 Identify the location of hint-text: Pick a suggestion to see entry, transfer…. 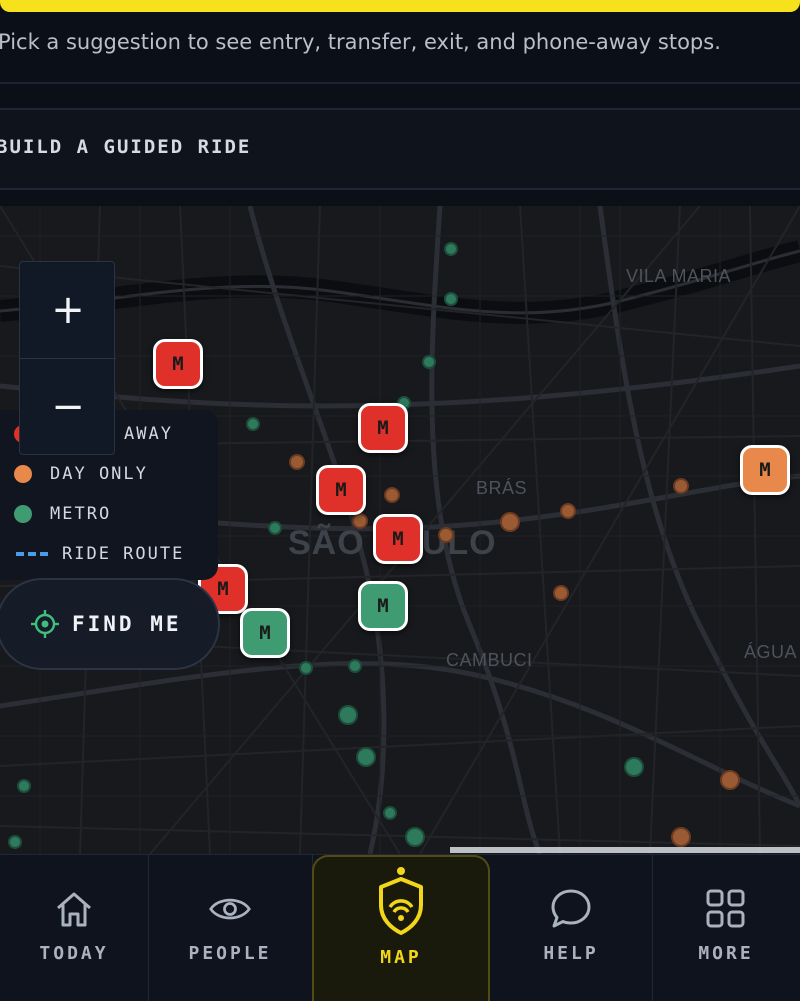
(360, 42).